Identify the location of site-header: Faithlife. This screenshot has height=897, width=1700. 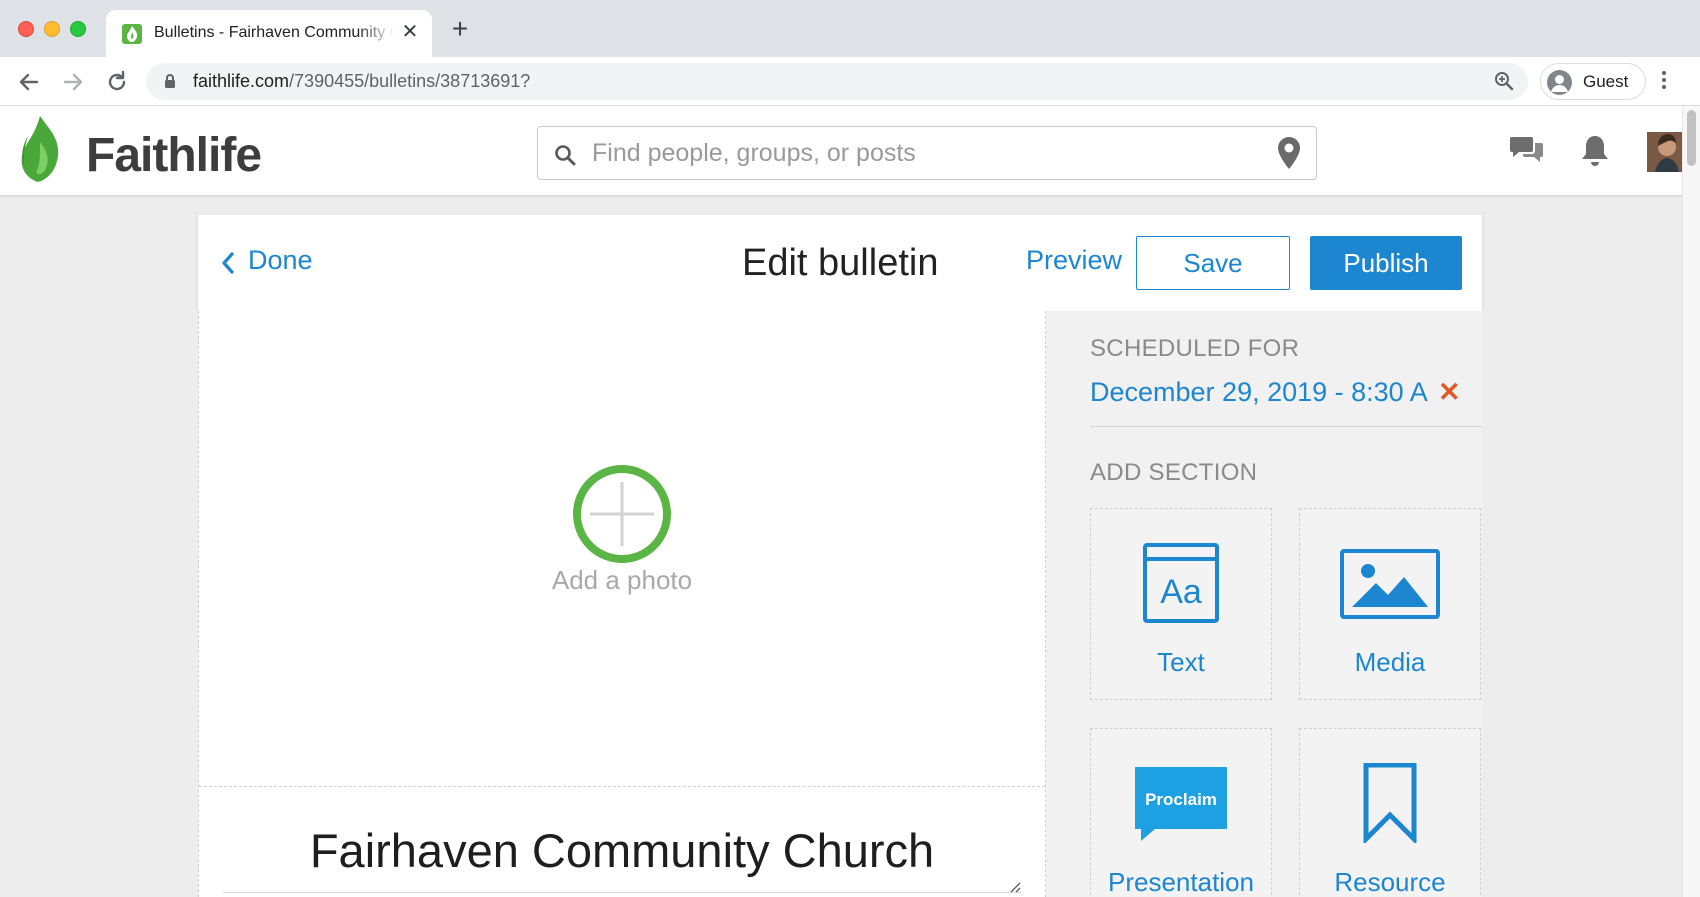
(841, 151).